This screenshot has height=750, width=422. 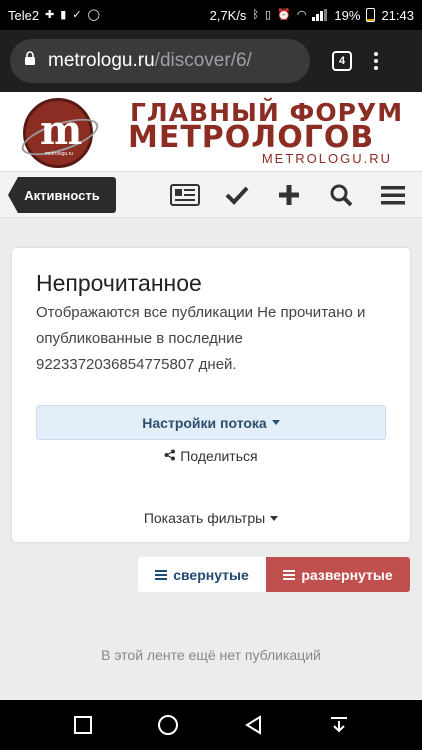 What do you see at coordinates (204, 422) in the screenshot?
I see `stream-settings-label: Настройки потока` at bounding box center [204, 422].